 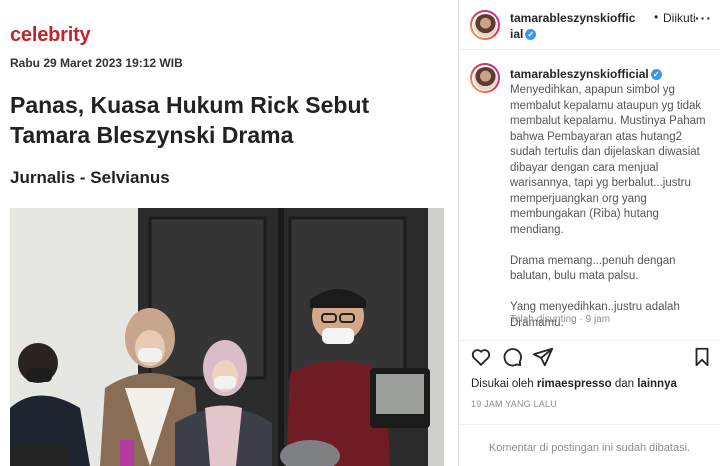 I want to click on likes-and: dan, so click(x=624, y=384).